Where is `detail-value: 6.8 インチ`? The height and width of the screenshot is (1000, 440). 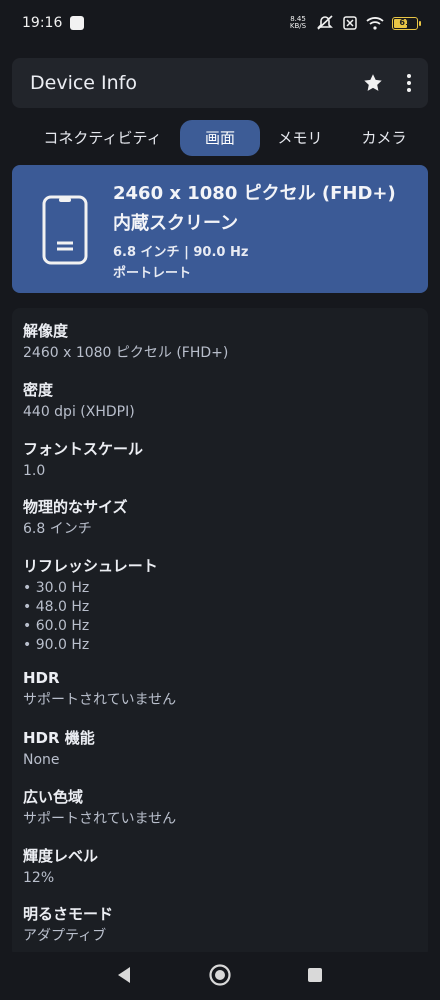 detail-value: 6.8 インチ is located at coordinates (57, 529).